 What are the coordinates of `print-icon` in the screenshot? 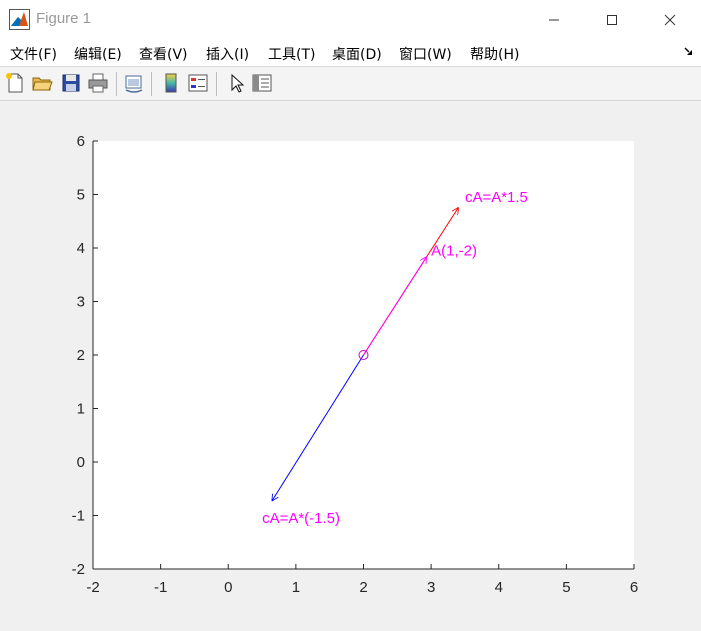 It's located at (98, 83).